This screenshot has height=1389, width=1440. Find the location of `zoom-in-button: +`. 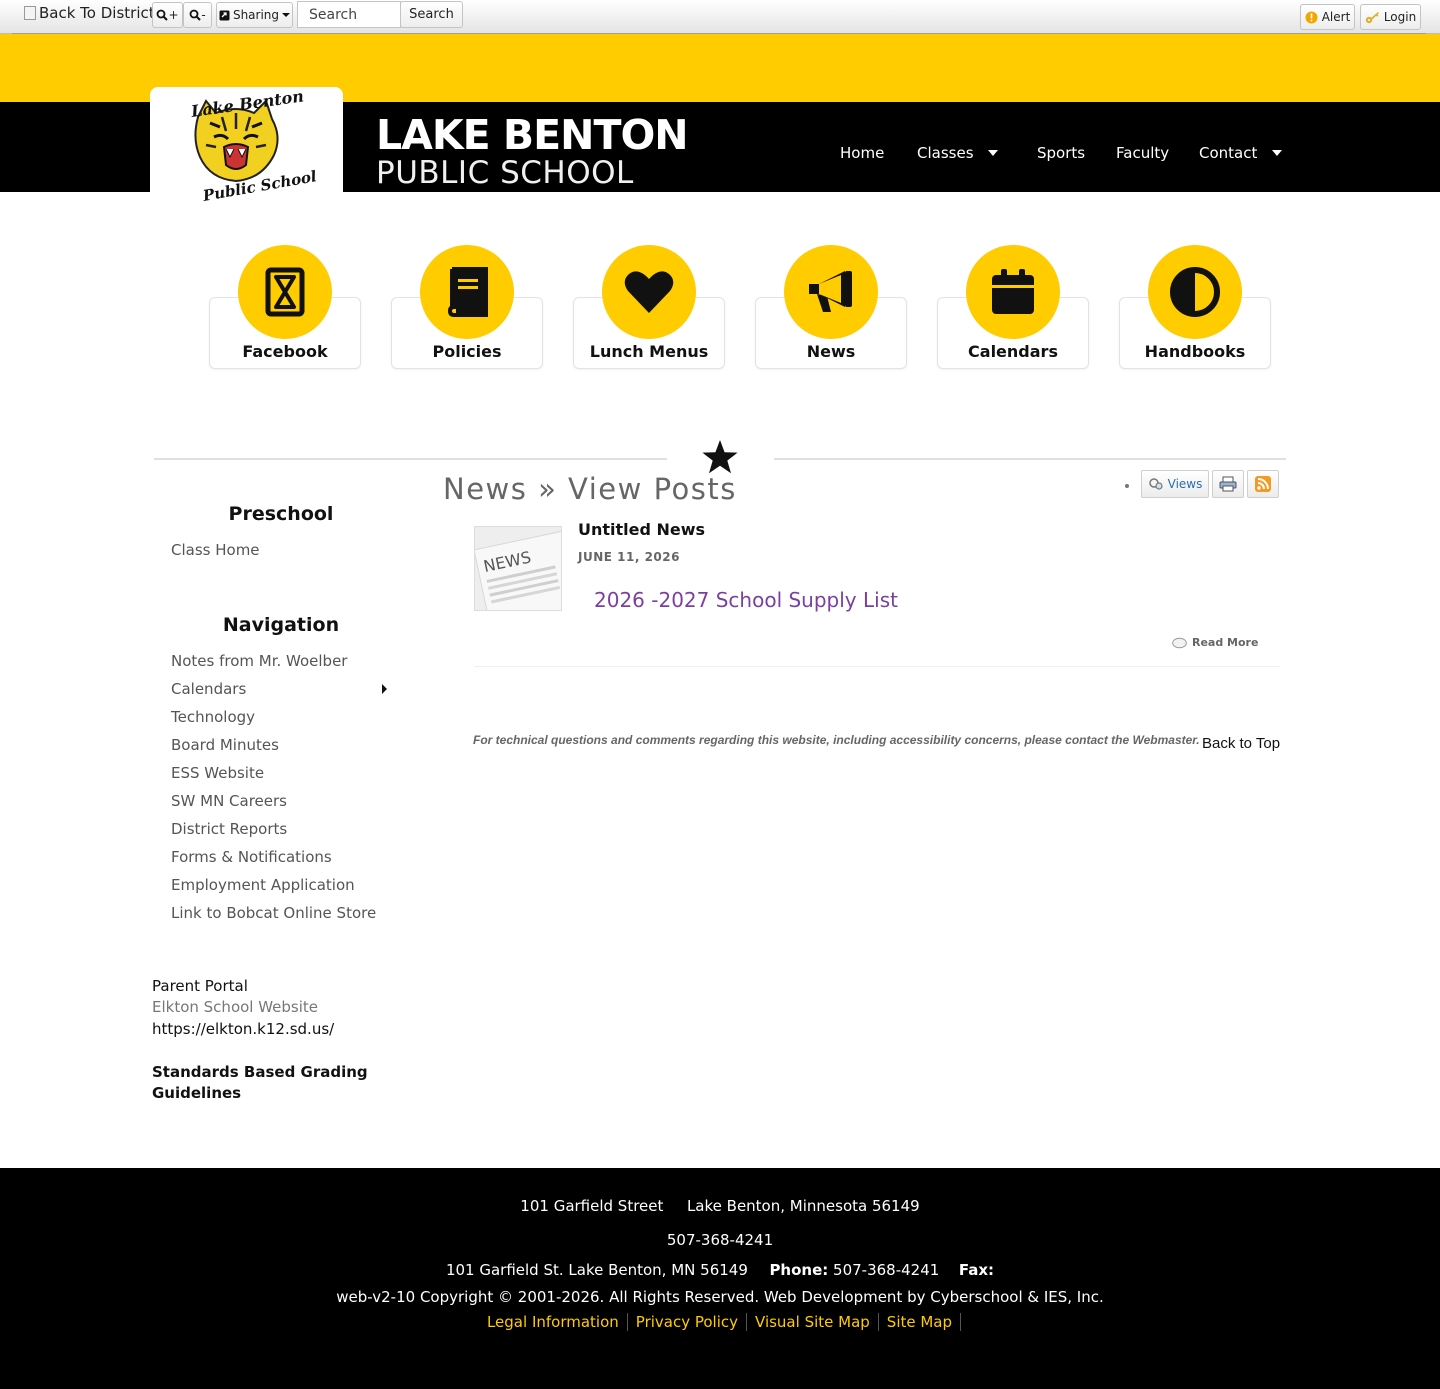

zoom-in-button: + is located at coordinates (167, 15).